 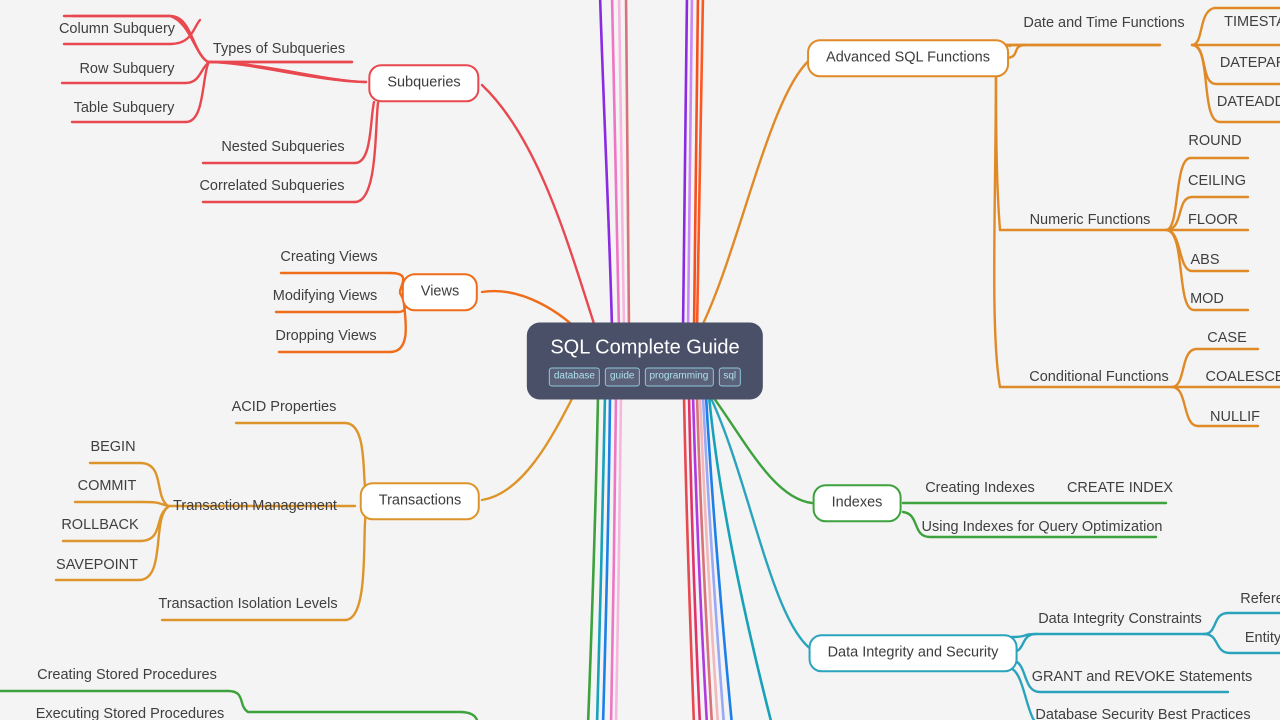 What do you see at coordinates (247, 604) in the screenshot?
I see `leaf-transaction-isolation-levels: Transaction Isolation Levels` at bounding box center [247, 604].